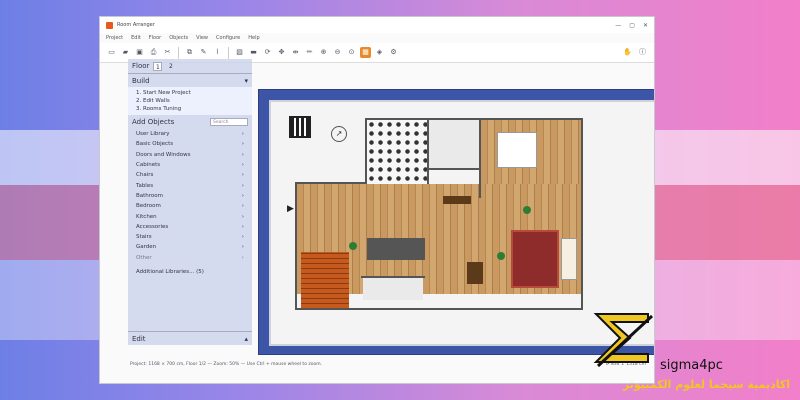 The width and height of the screenshot is (800, 400). Describe the element at coordinates (167, 52) in the screenshot. I see `cut-icon: ✂` at that location.